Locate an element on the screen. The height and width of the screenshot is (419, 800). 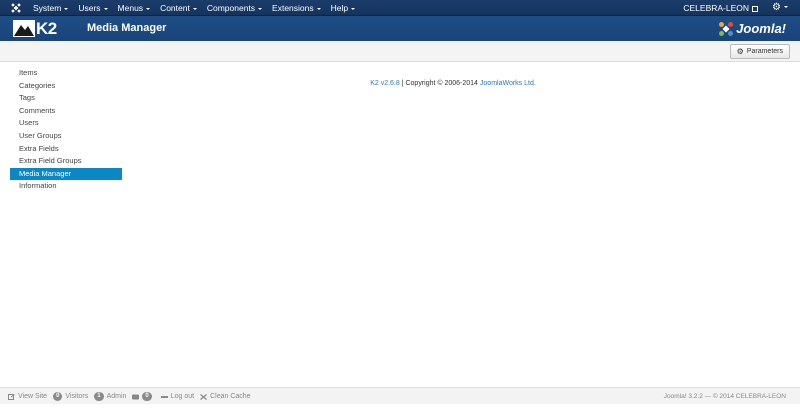
view-site-label: View Site is located at coordinates (33, 396).